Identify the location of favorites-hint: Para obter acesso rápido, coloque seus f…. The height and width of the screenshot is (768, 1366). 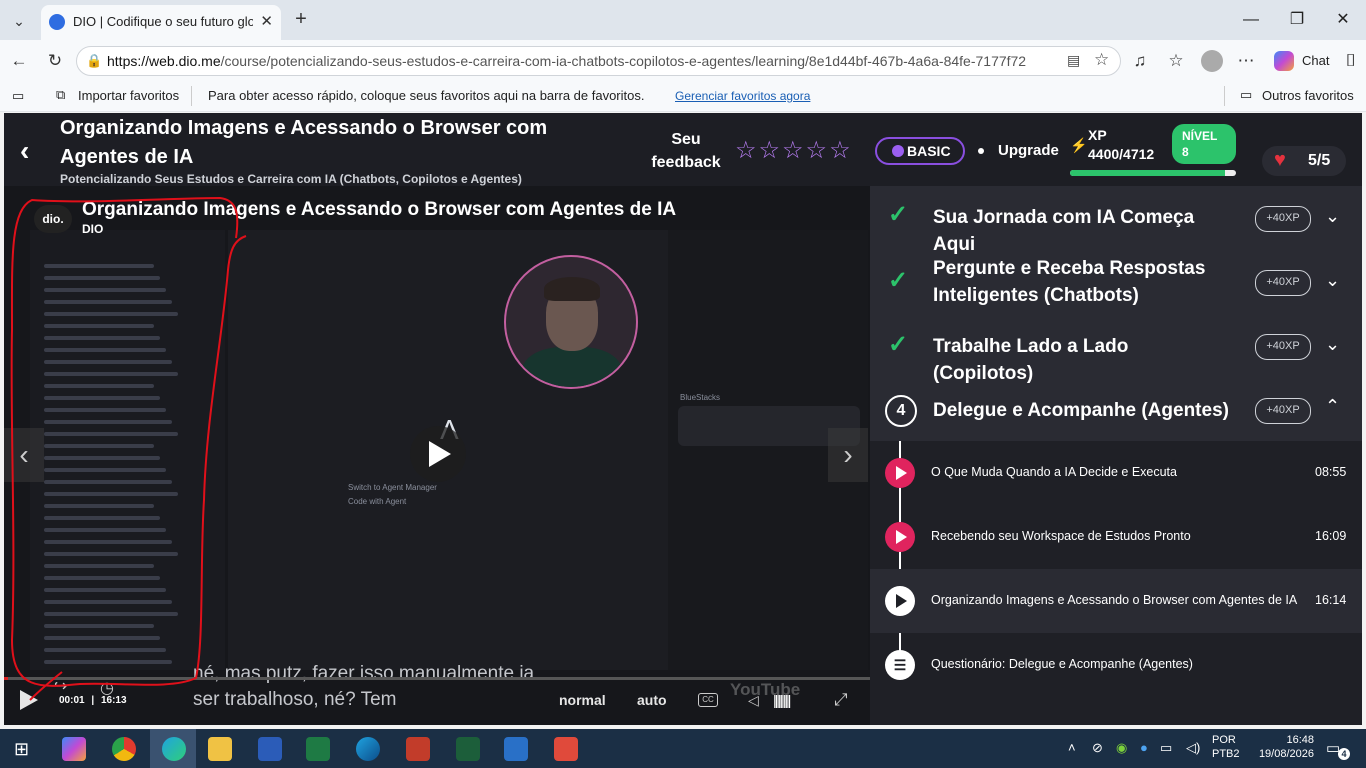
(426, 95).